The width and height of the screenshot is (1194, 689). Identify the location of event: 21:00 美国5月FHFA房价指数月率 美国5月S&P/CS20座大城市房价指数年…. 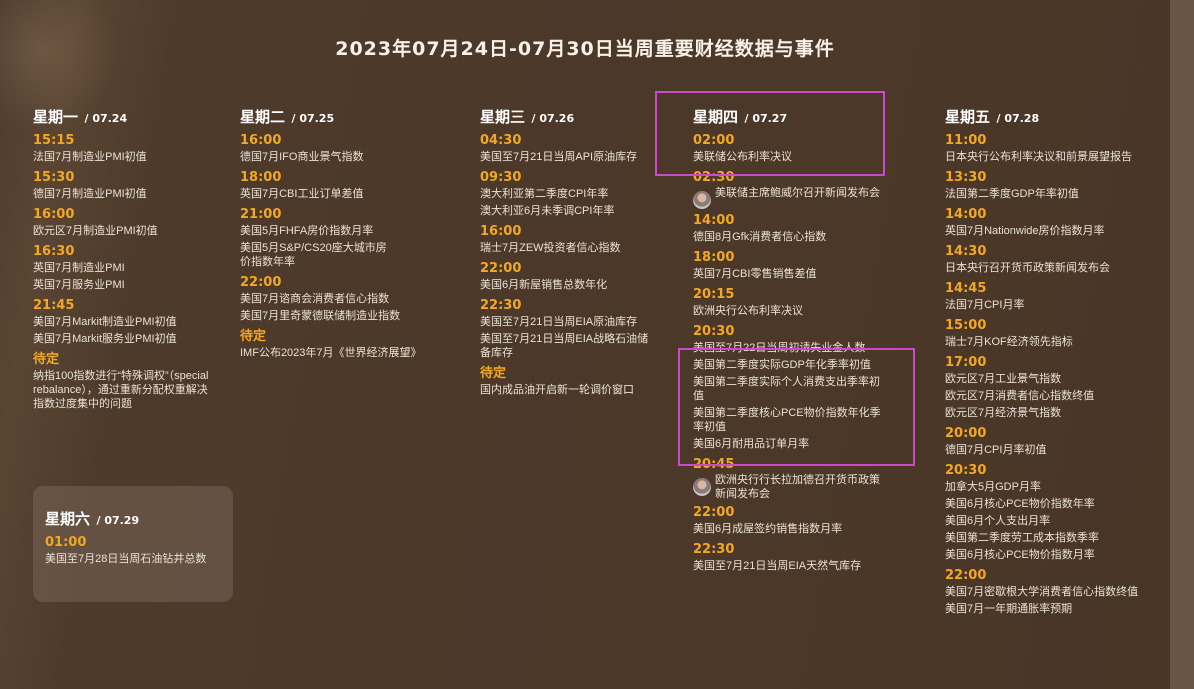
(330, 239).